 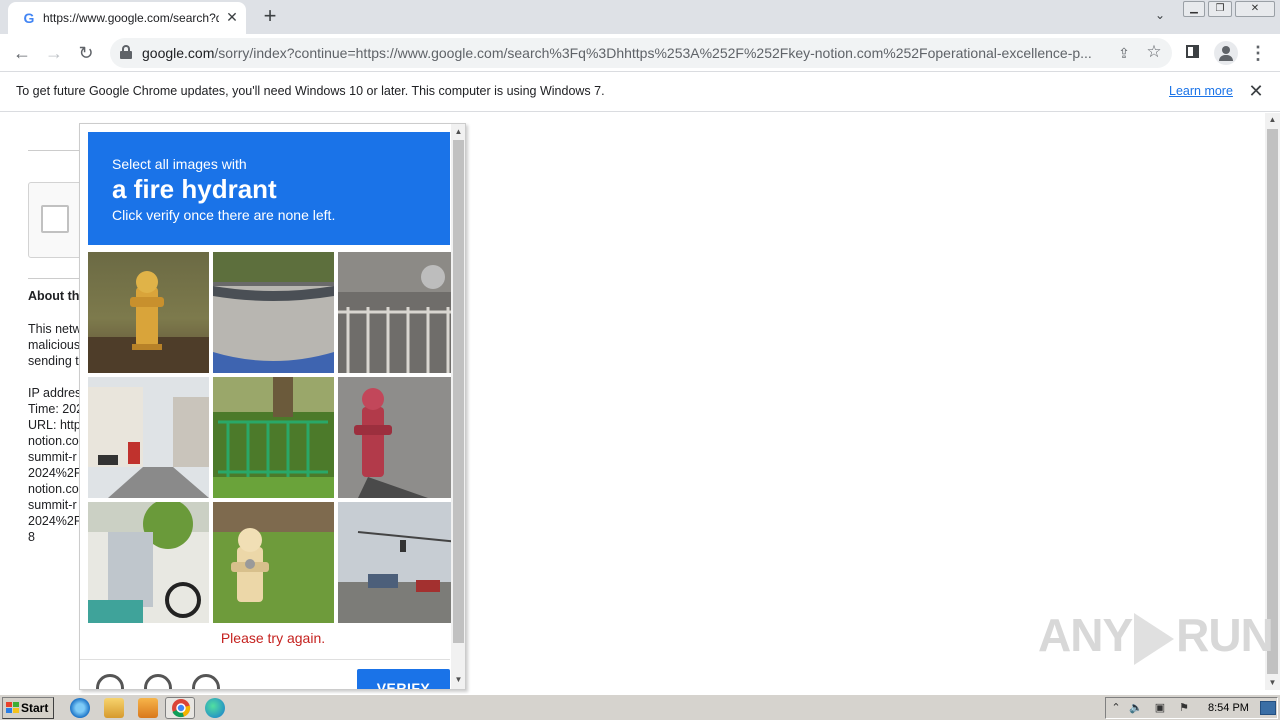 What do you see at coordinates (114, 708) in the screenshot?
I see `file-explorer-icon` at bounding box center [114, 708].